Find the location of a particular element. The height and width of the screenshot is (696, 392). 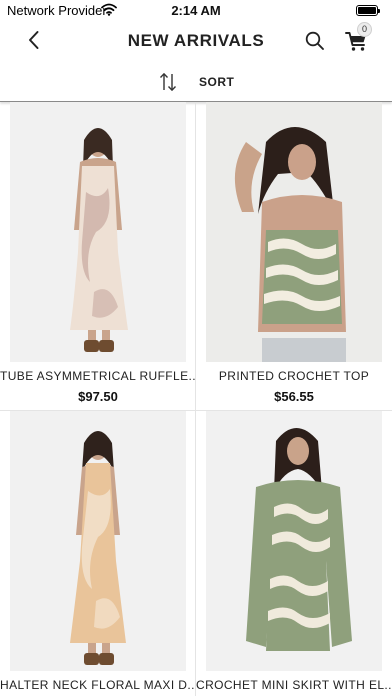

cart-count-badge: 0 is located at coordinates (364, 29).